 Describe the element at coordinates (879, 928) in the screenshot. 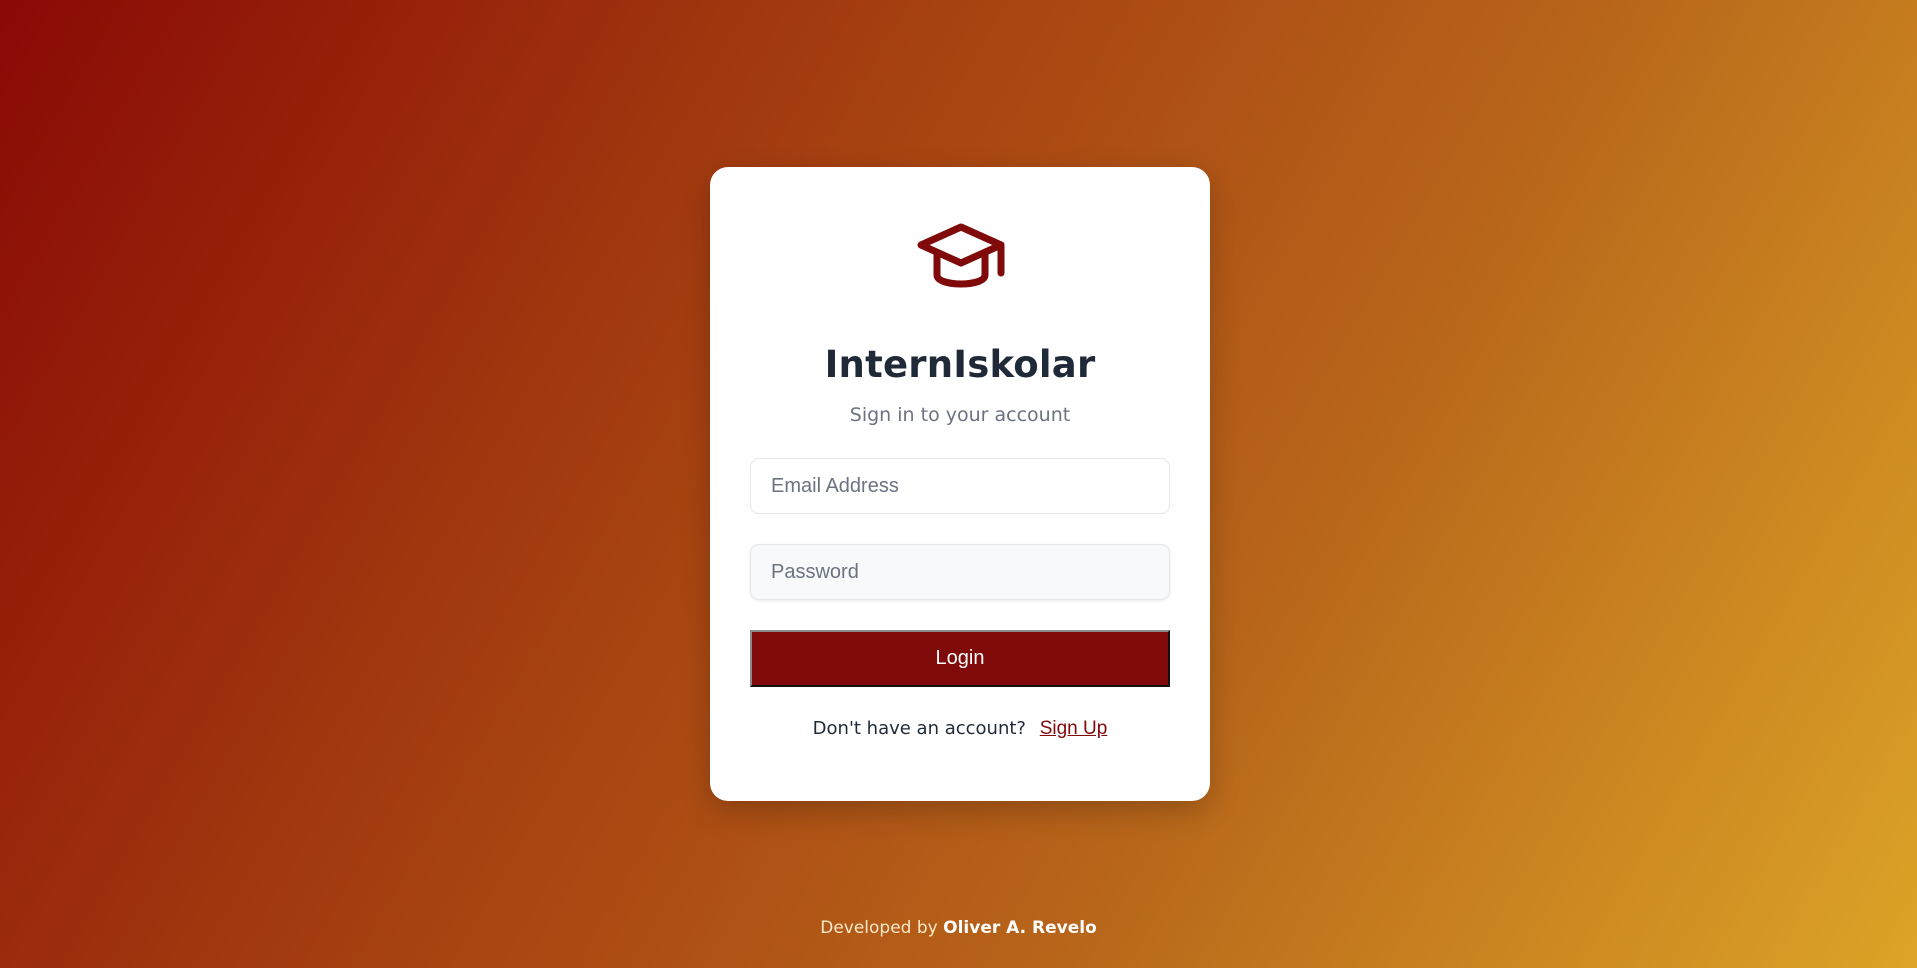

I see `footer-prefix: Developed by` at that location.